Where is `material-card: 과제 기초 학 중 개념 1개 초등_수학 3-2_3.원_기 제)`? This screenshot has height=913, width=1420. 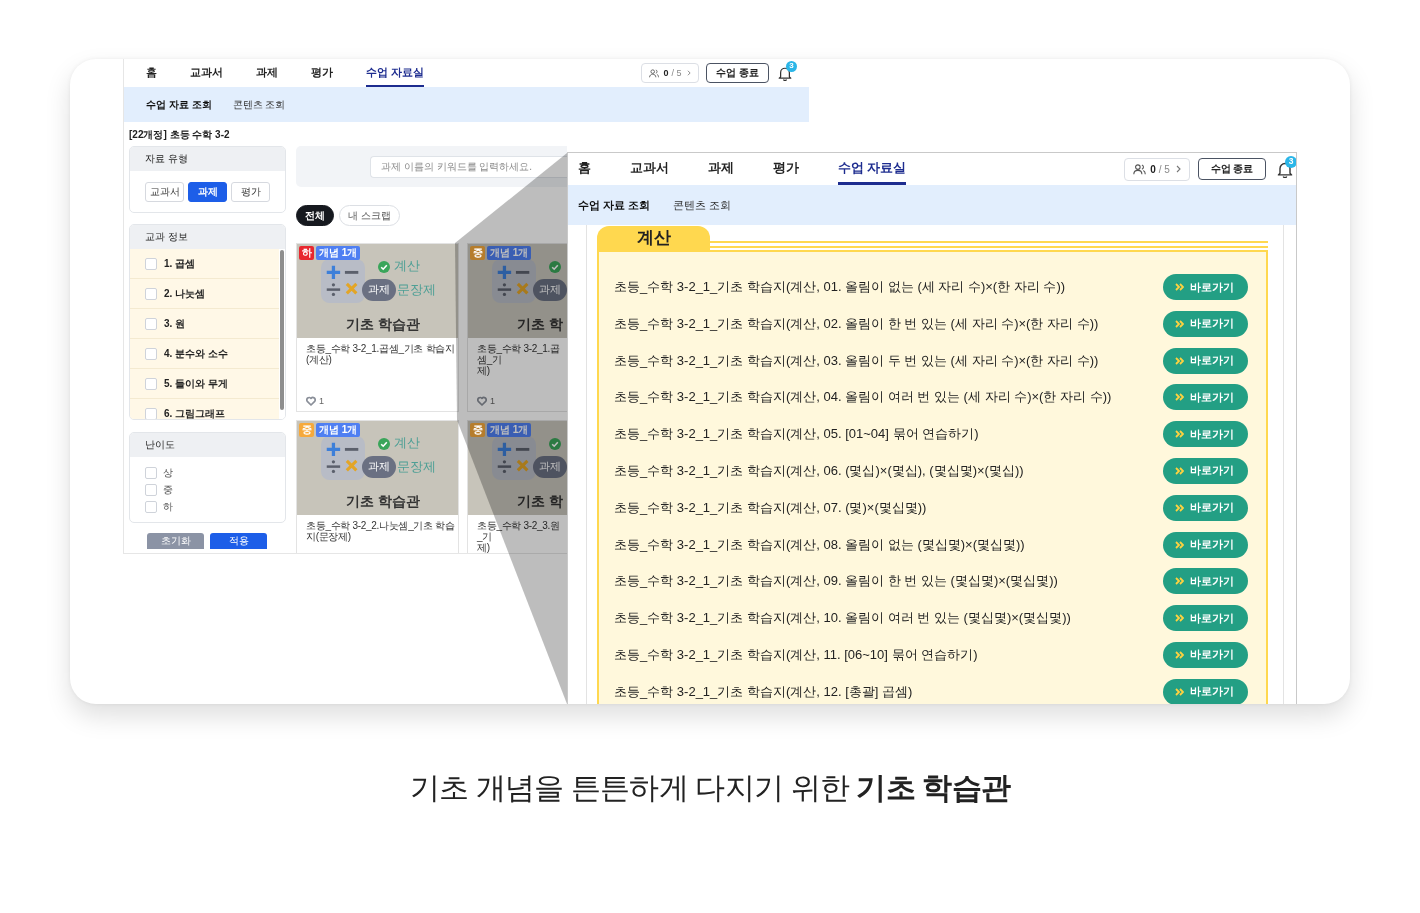
material-card: 과제 기초 학 중 개념 1개 초등_수학 3-2_3.원_기 제) is located at coordinates (517, 486).